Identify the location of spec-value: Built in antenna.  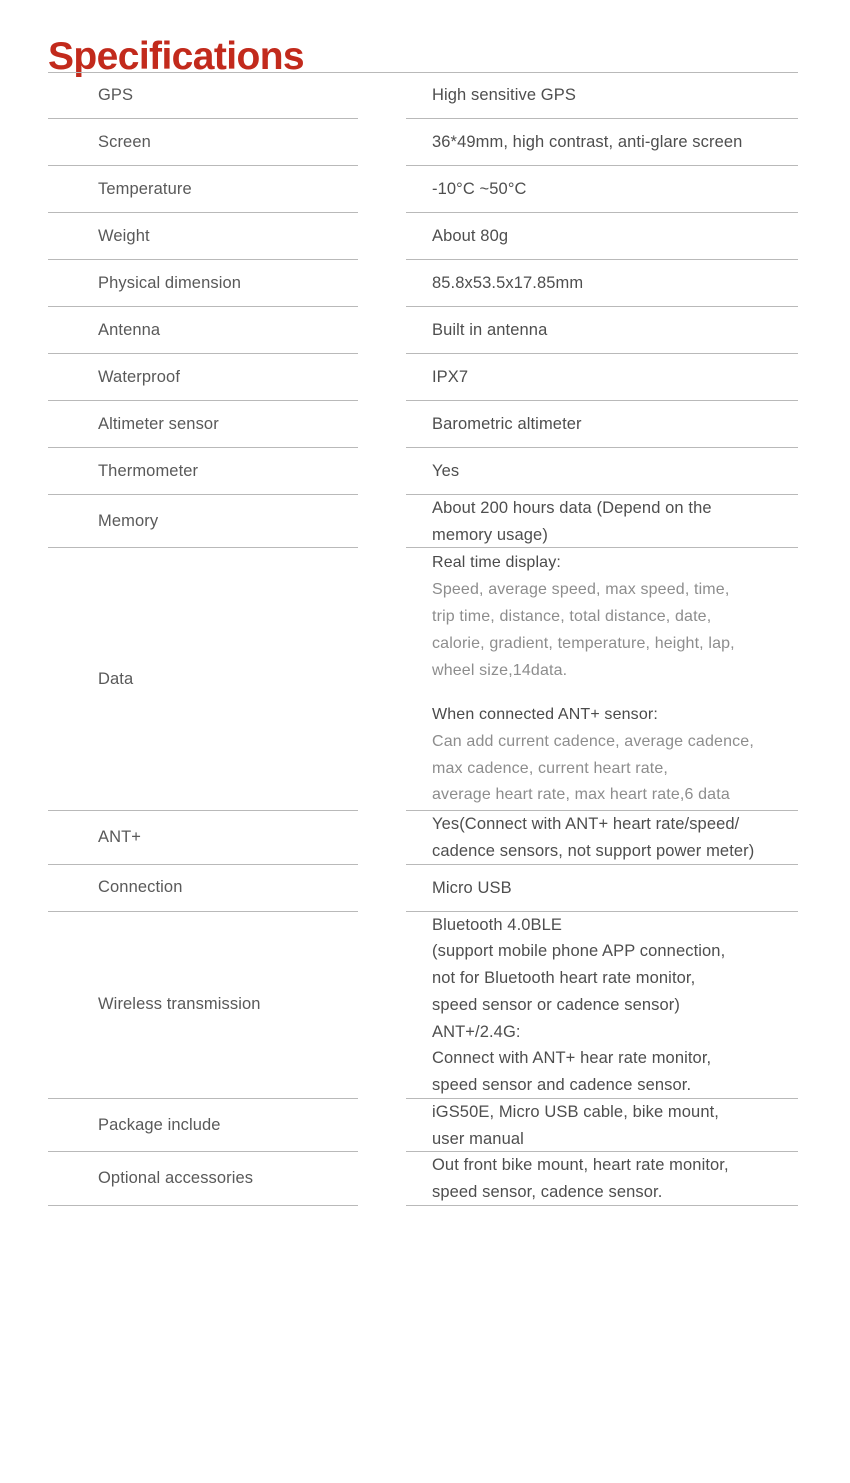
(489, 330).